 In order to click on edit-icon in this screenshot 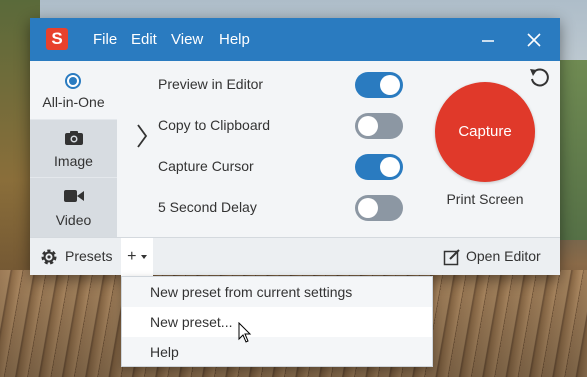, I will do `click(451, 257)`.